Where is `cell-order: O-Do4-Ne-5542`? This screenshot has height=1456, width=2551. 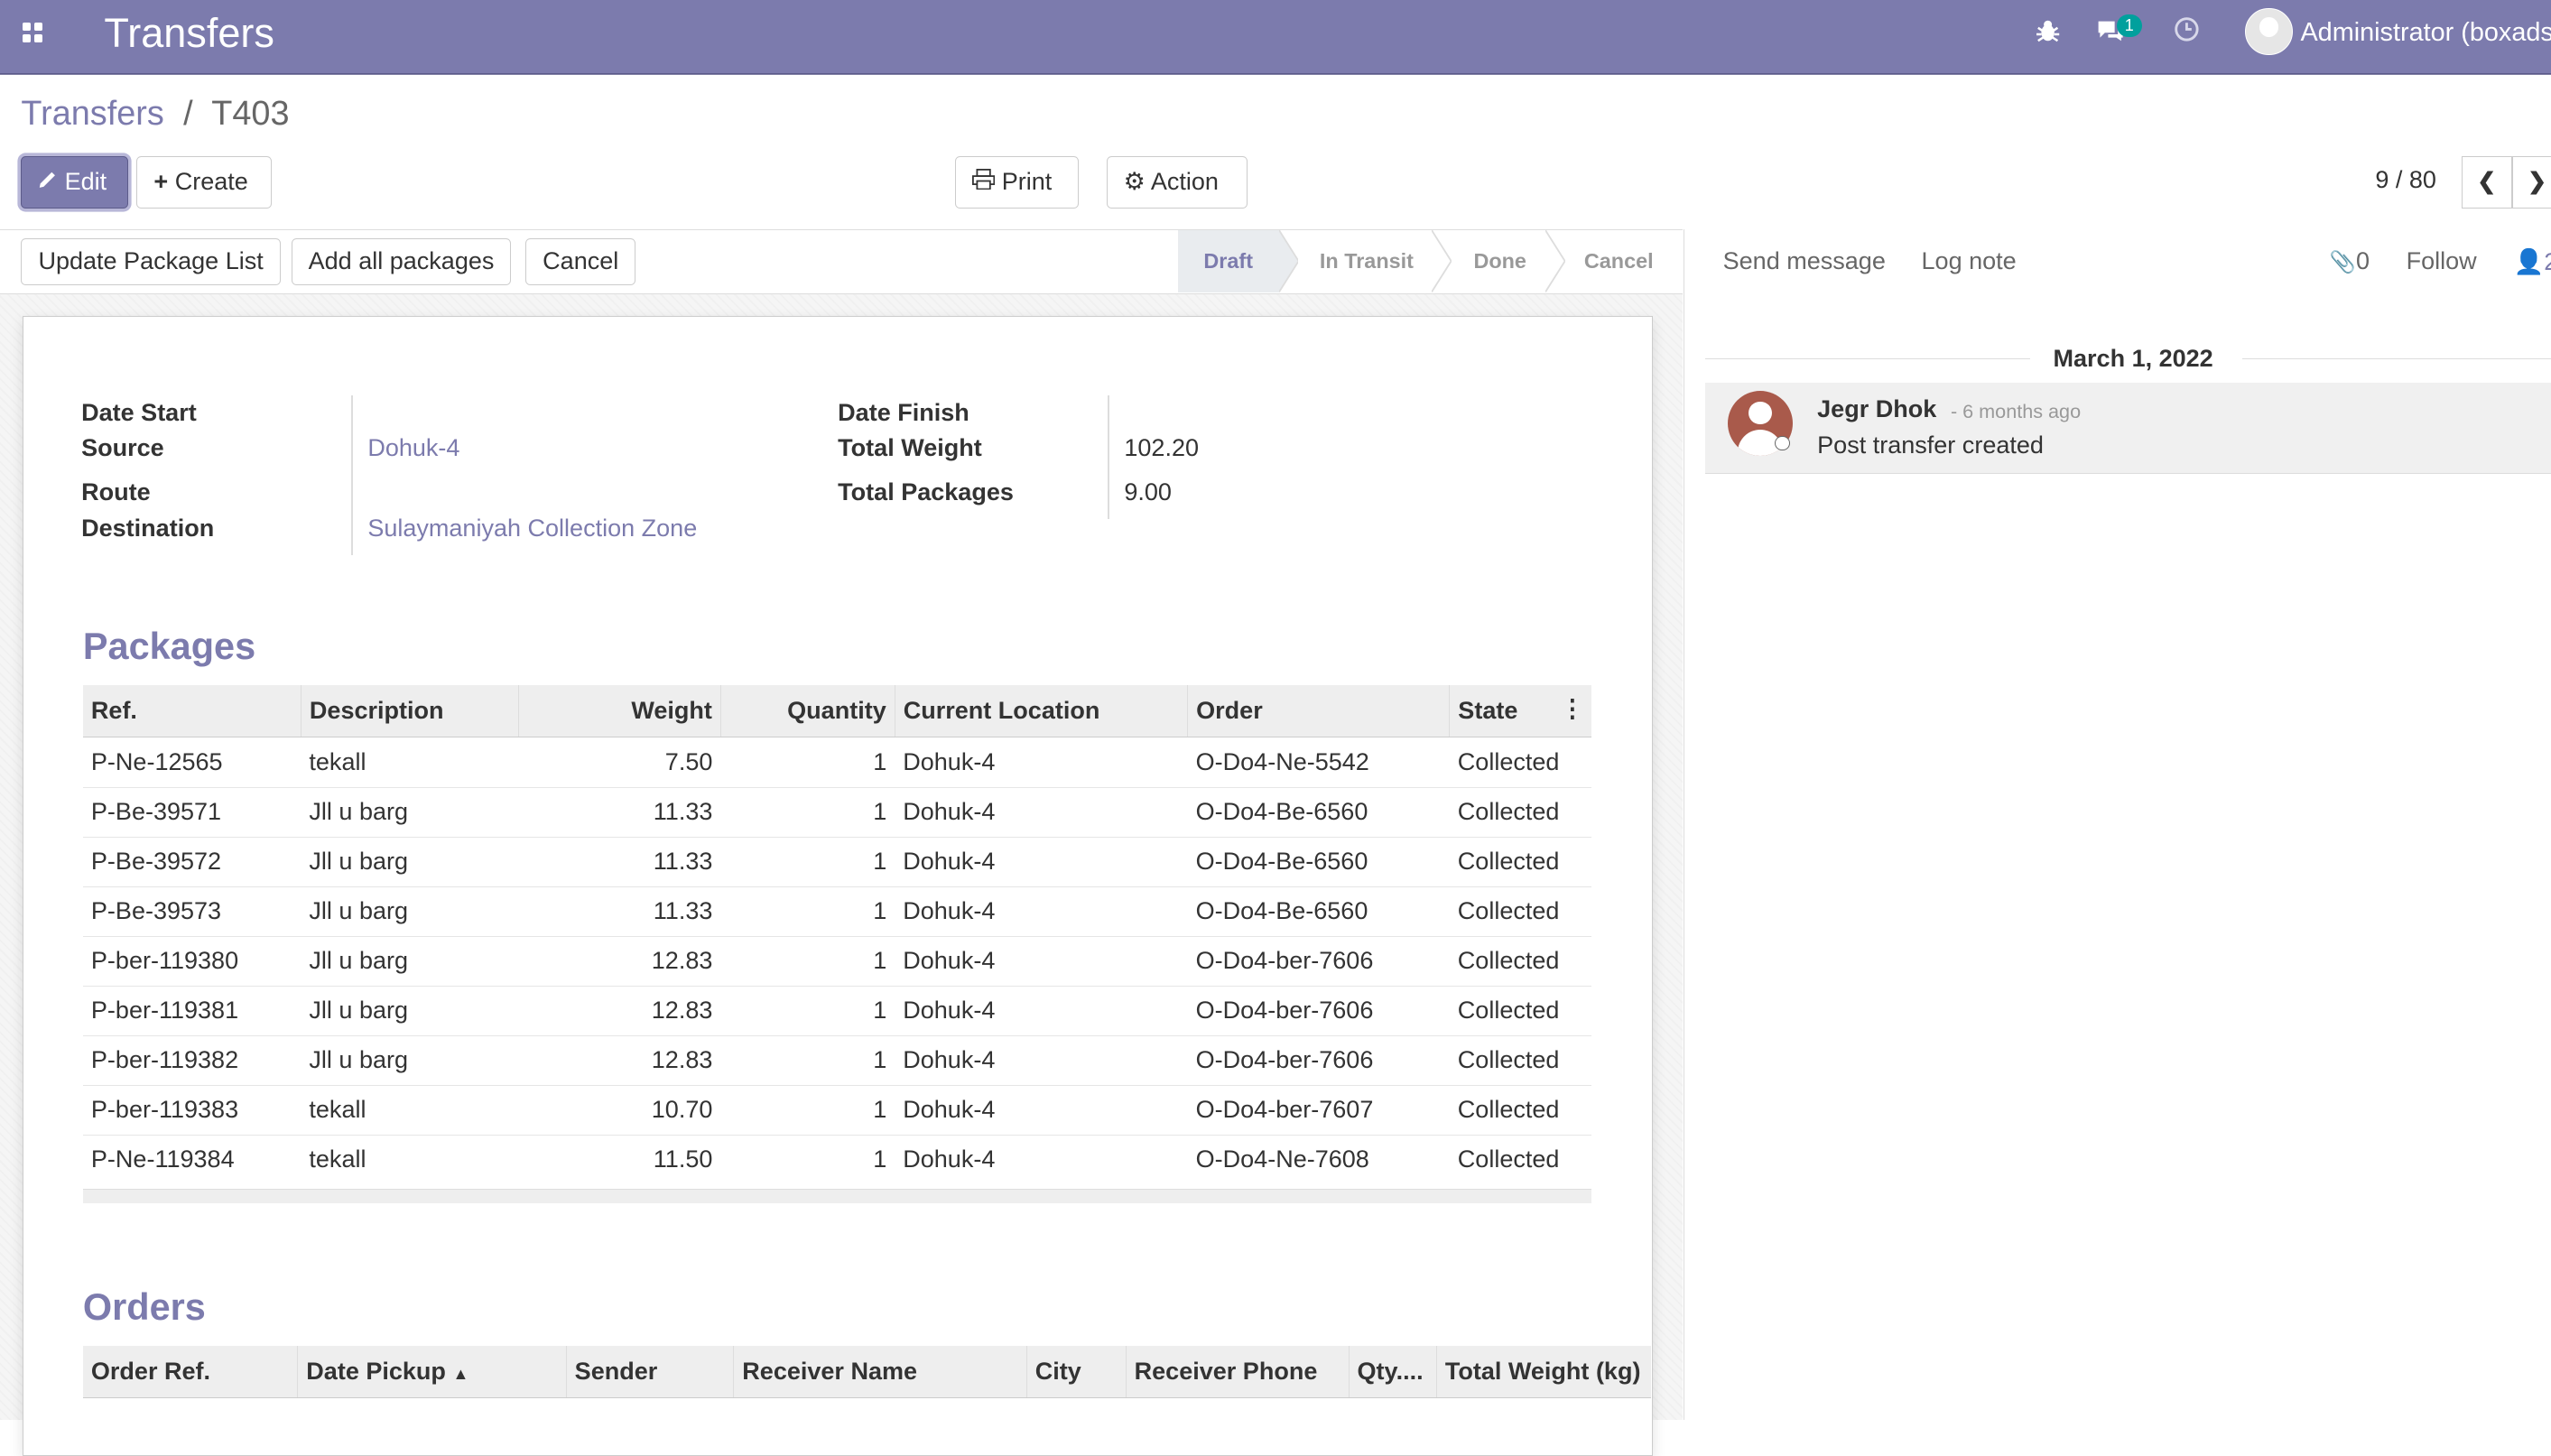 cell-order: O-Do4-Ne-5542 is located at coordinates (1318, 762).